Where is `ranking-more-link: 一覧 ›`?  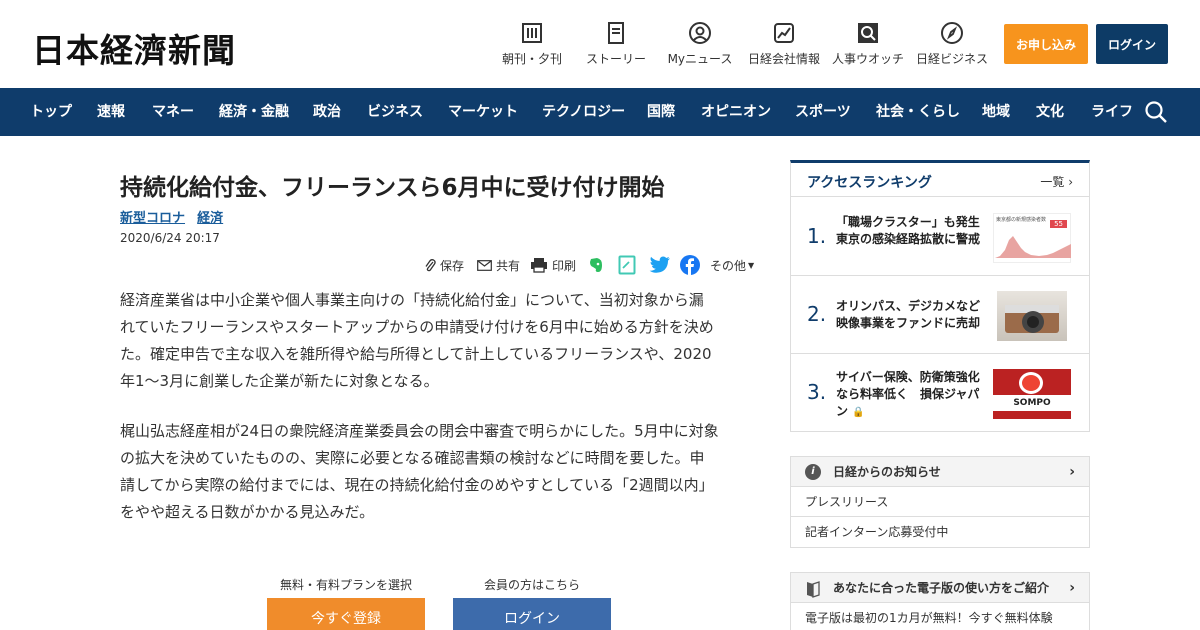 ranking-more-link: 一覧 › is located at coordinates (1056, 181).